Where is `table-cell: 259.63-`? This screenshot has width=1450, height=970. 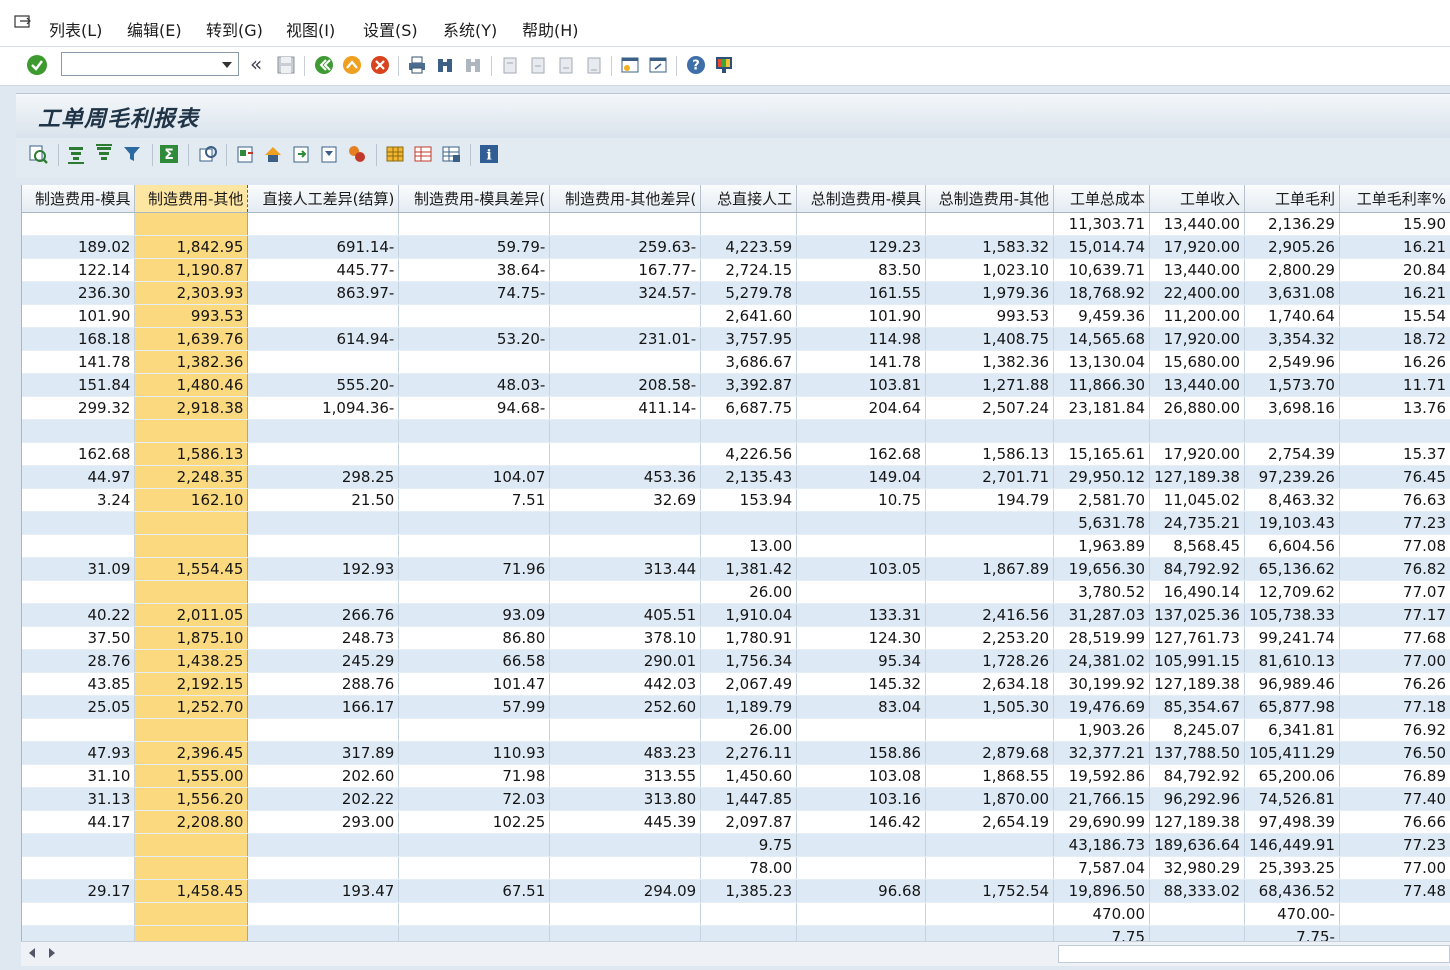 table-cell: 259.63- is located at coordinates (625, 247).